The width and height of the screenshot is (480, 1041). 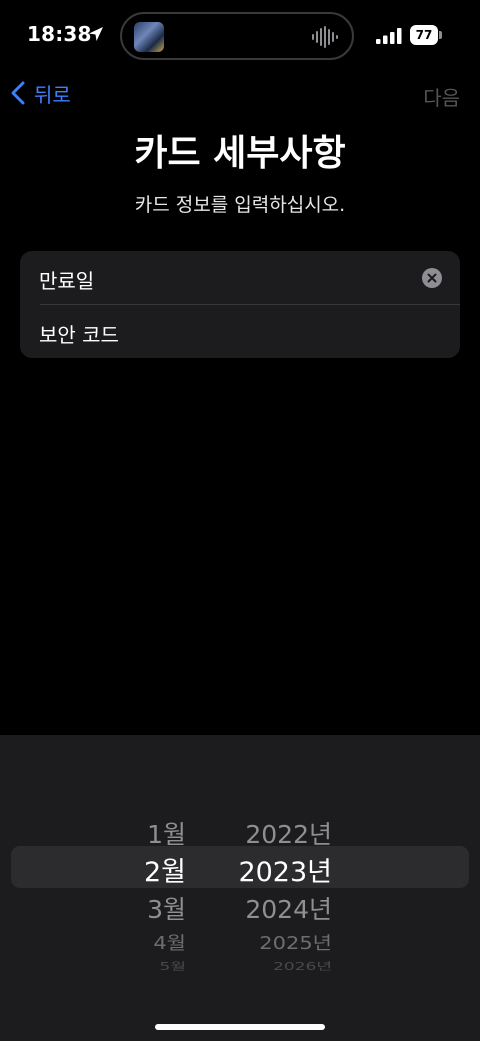 I want to click on expiration-date-field: 만료일, so click(x=240, y=277).